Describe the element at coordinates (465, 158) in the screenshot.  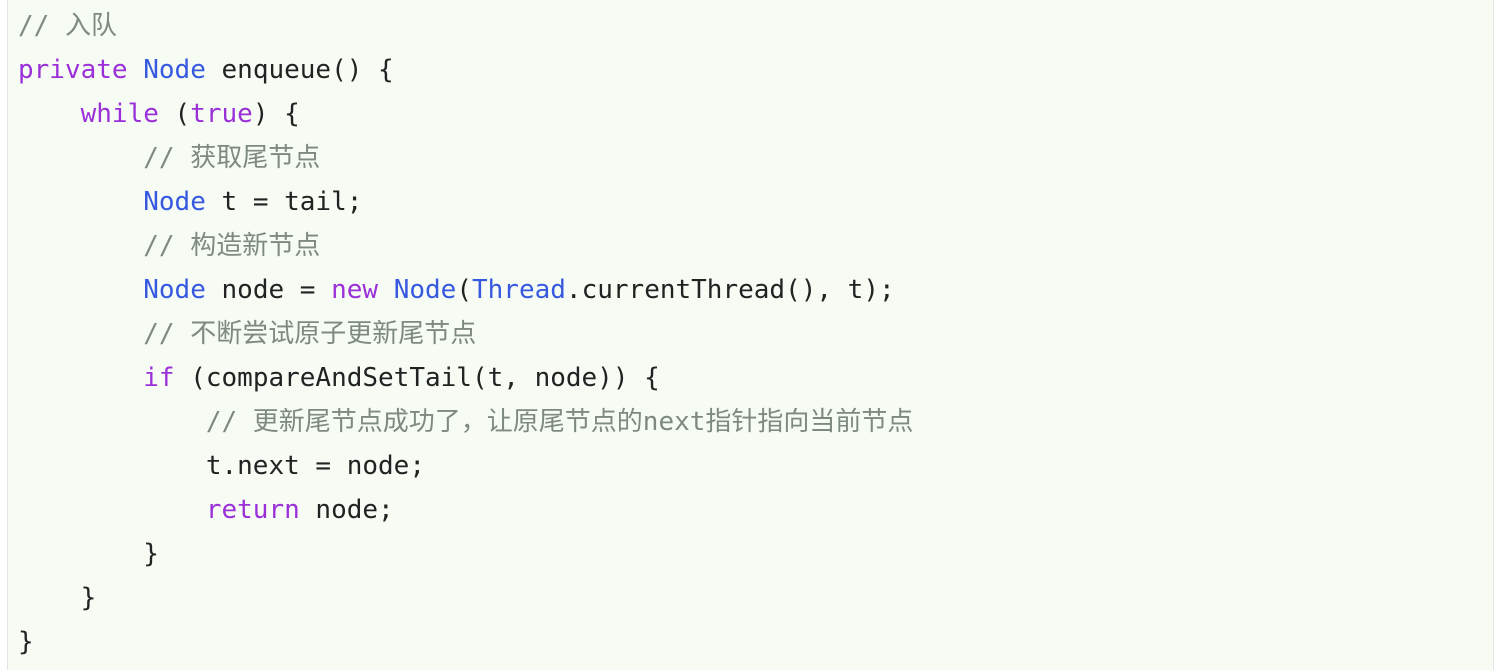
I see `code-line: // 获取尾节点` at that location.